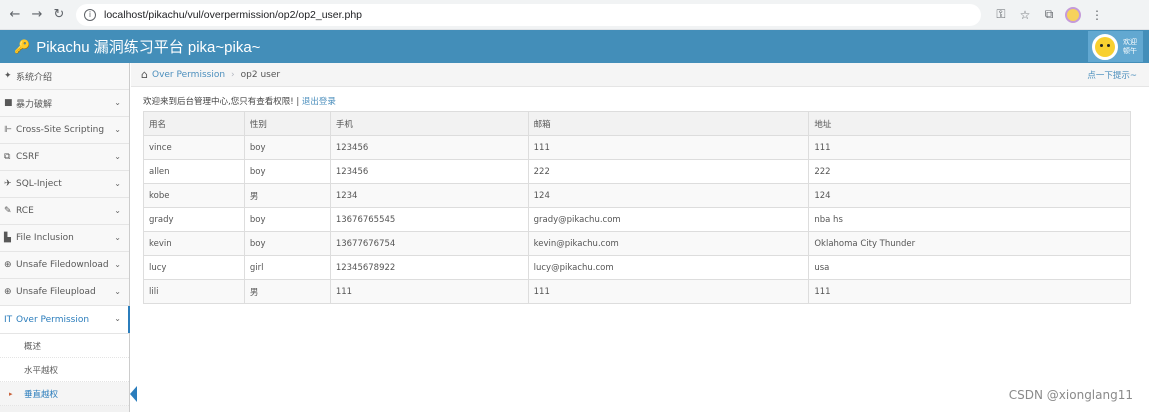 The width and height of the screenshot is (1149, 412). What do you see at coordinates (1105, 46) in the screenshot?
I see `avatar` at bounding box center [1105, 46].